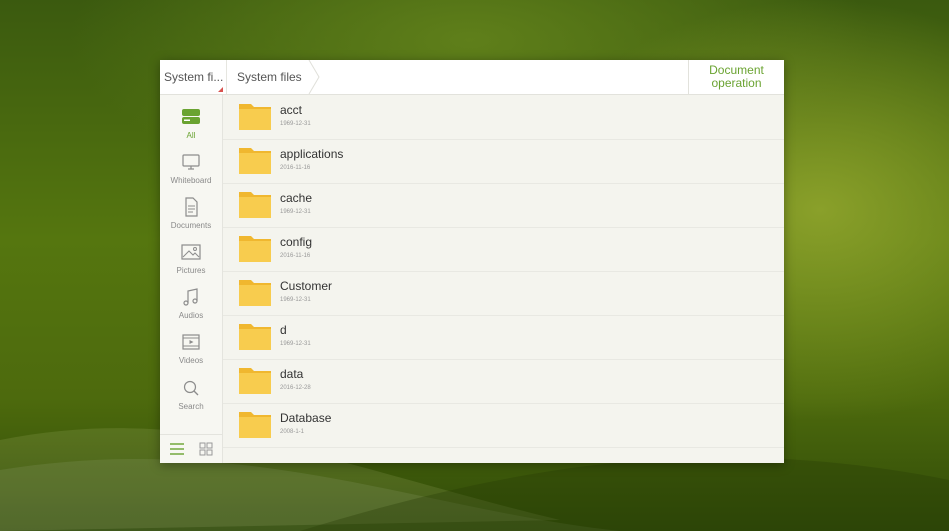 This screenshot has height=531, width=949. What do you see at coordinates (191, 388) in the screenshot?
I see `search-icon` at bounding box center [191, 388].